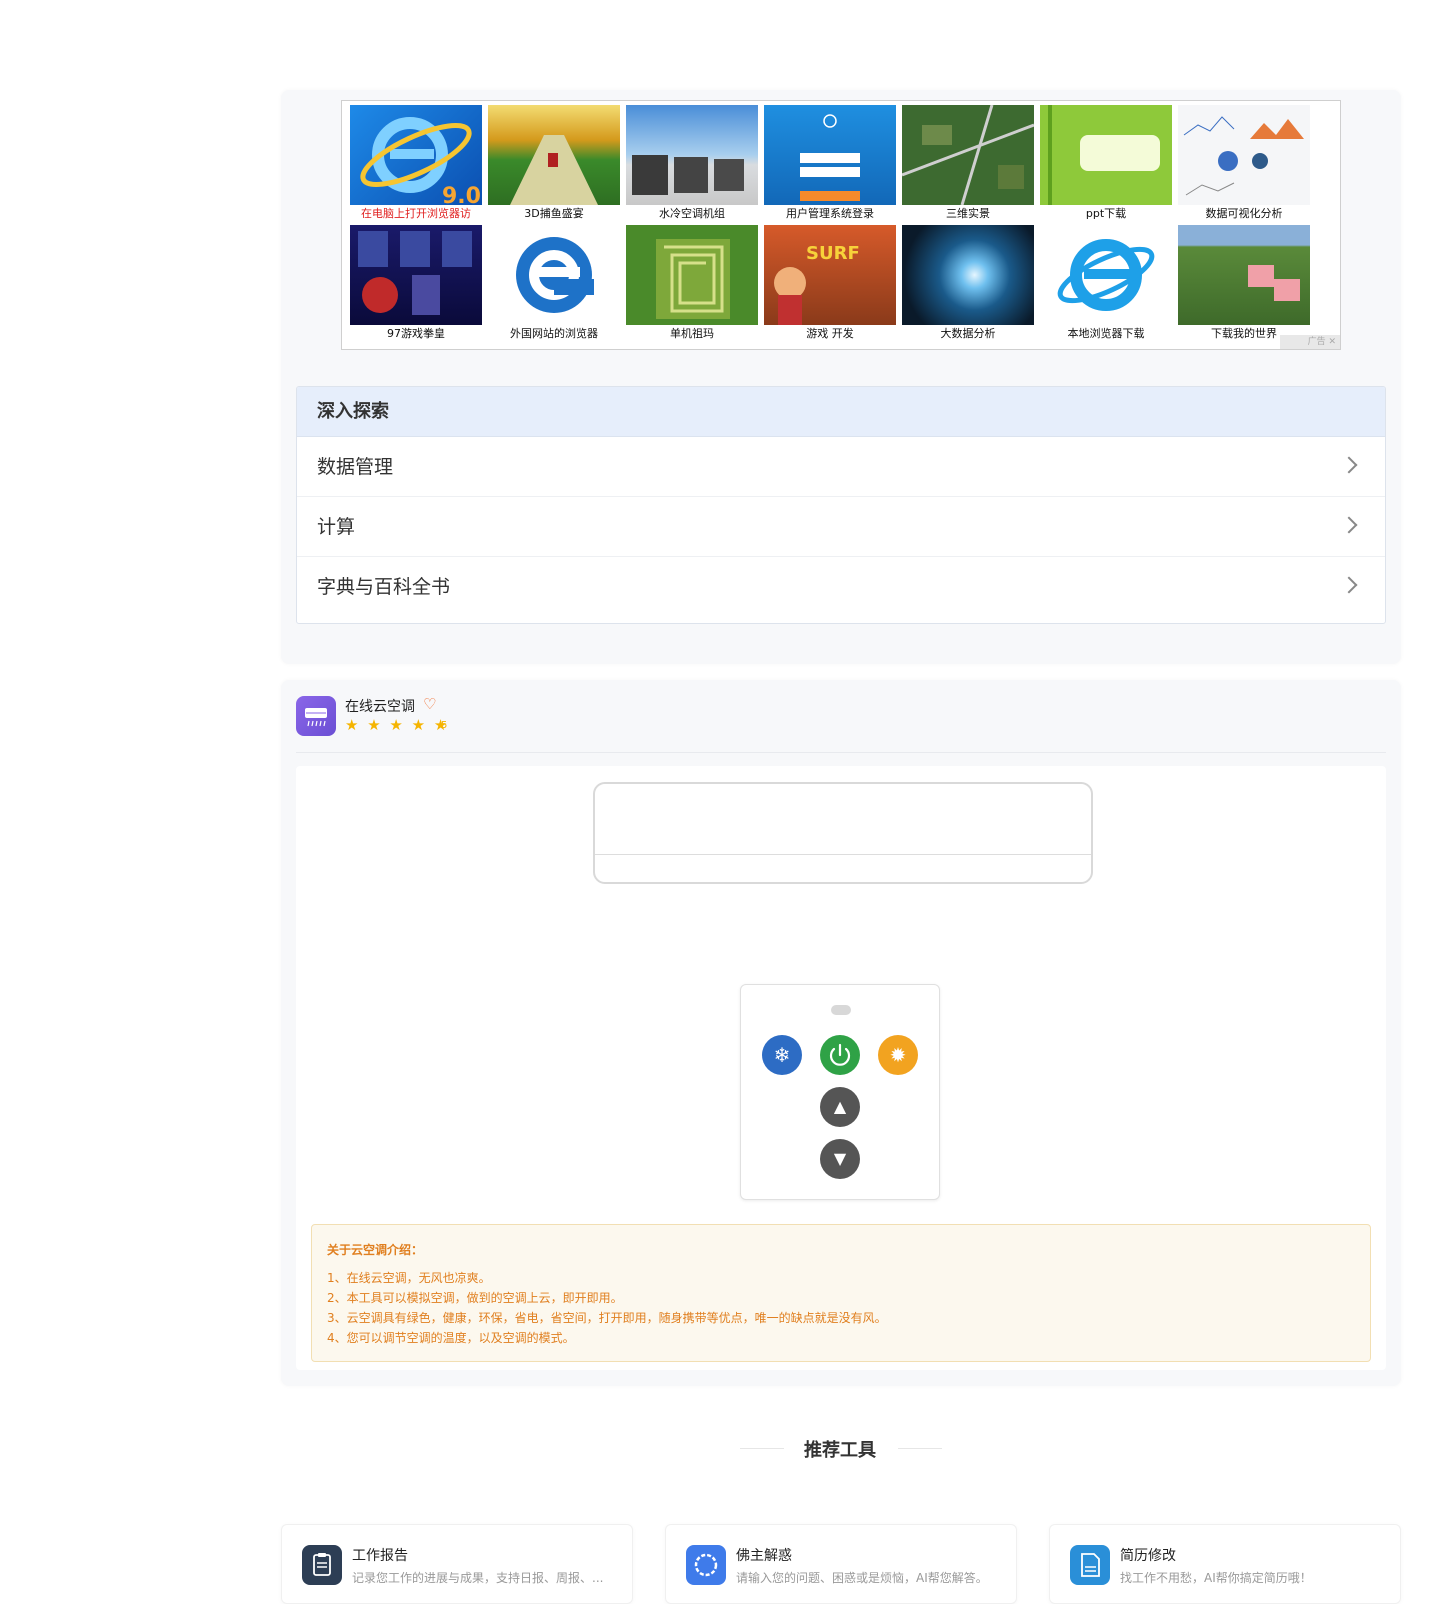 The width and height of the screenshot is (1440, 1604). Describe the element at coordinates (375, 1250) in the screenshot. I see `intro-title: 关于云空调介绍：` at that location.